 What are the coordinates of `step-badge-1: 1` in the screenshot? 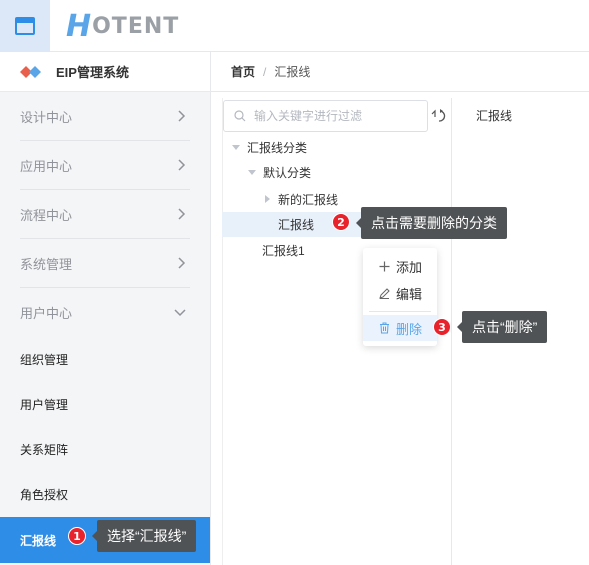 It's located at (77, 536).